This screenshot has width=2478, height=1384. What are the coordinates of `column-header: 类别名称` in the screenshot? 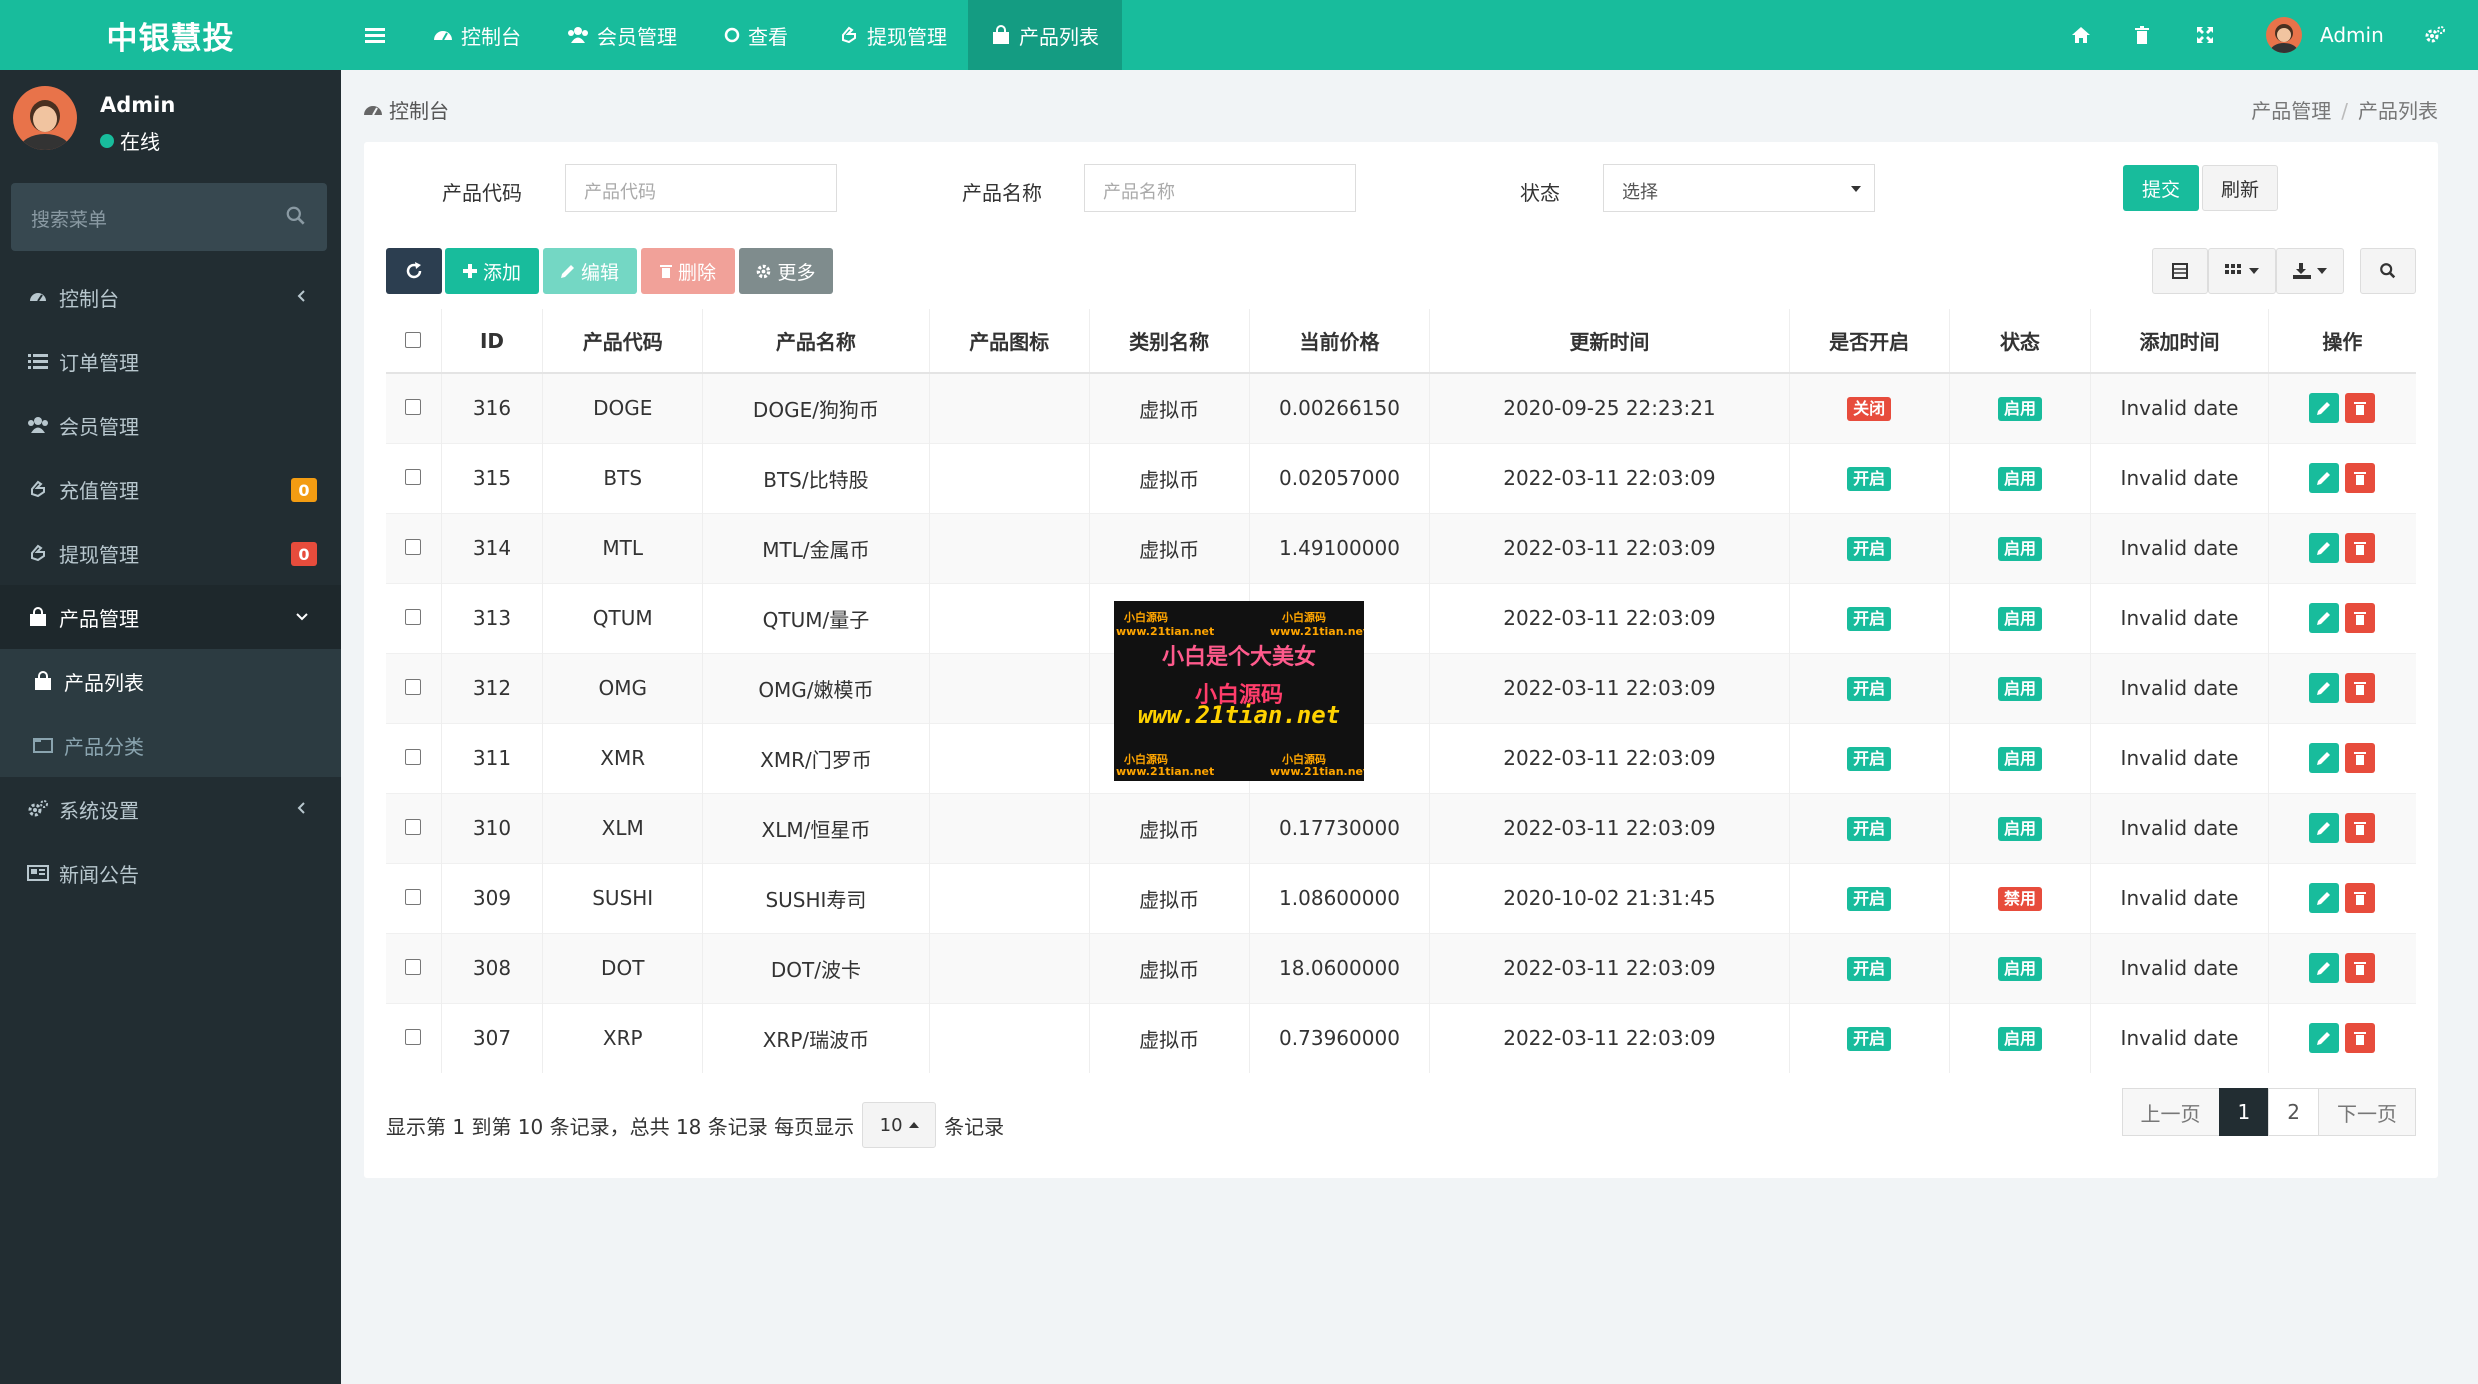 It's located at (1169, 341).